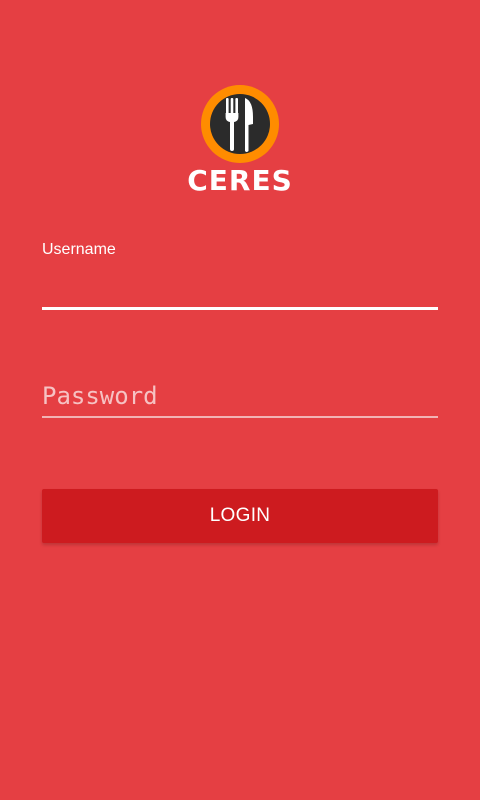  Describe the element at coordinates (240, 180) in the screenshot. I see `app-logo-text: CERES` at that location.